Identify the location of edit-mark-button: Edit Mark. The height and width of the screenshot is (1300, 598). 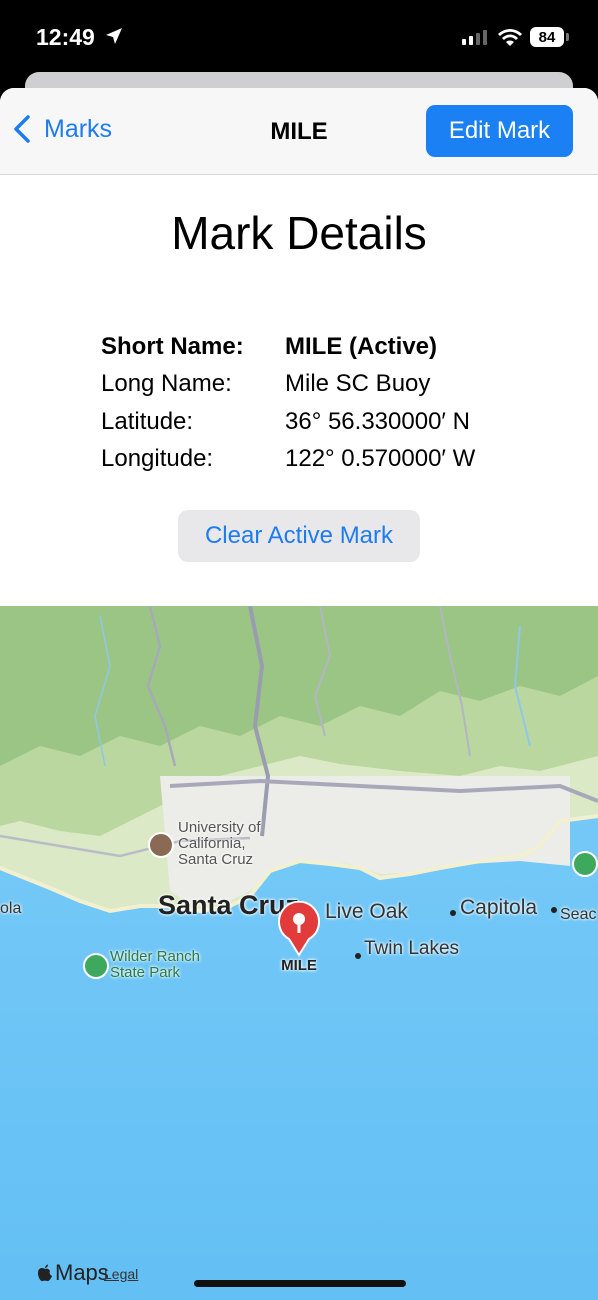
(499, 131).